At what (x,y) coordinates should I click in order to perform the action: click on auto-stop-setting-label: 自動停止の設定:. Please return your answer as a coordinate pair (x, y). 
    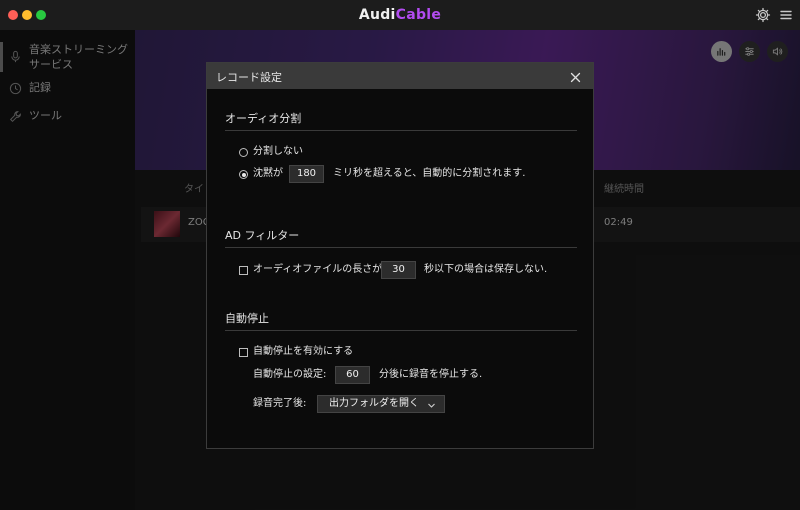
    Looking at the image, I should click on (290, 374).